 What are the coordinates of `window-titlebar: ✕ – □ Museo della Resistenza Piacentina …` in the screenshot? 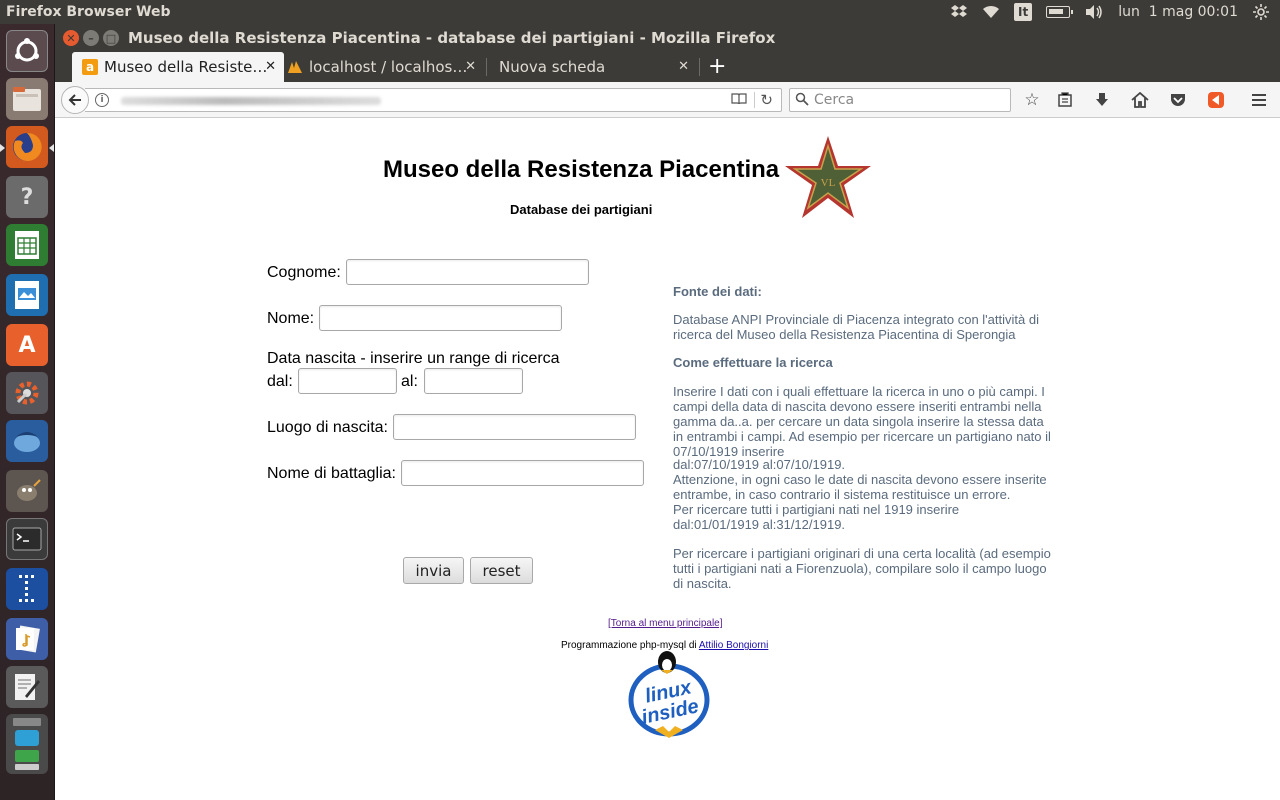 It's located at (667, 38).